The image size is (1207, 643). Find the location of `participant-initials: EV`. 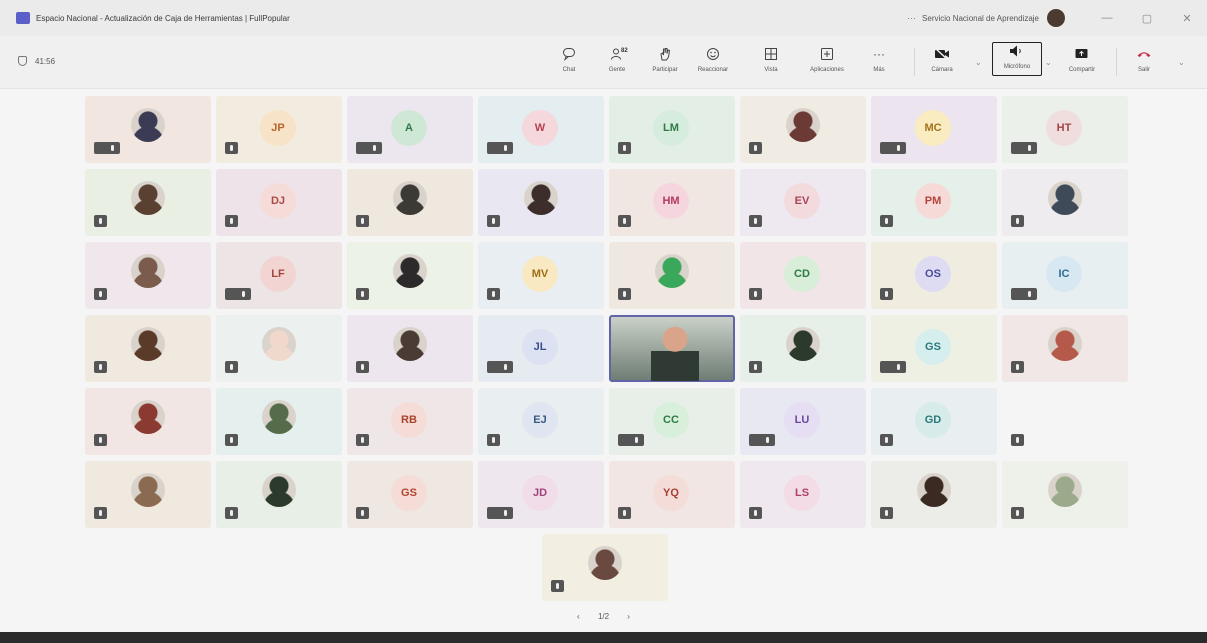

participant-initials: EV is located at coordinates (802, 201).